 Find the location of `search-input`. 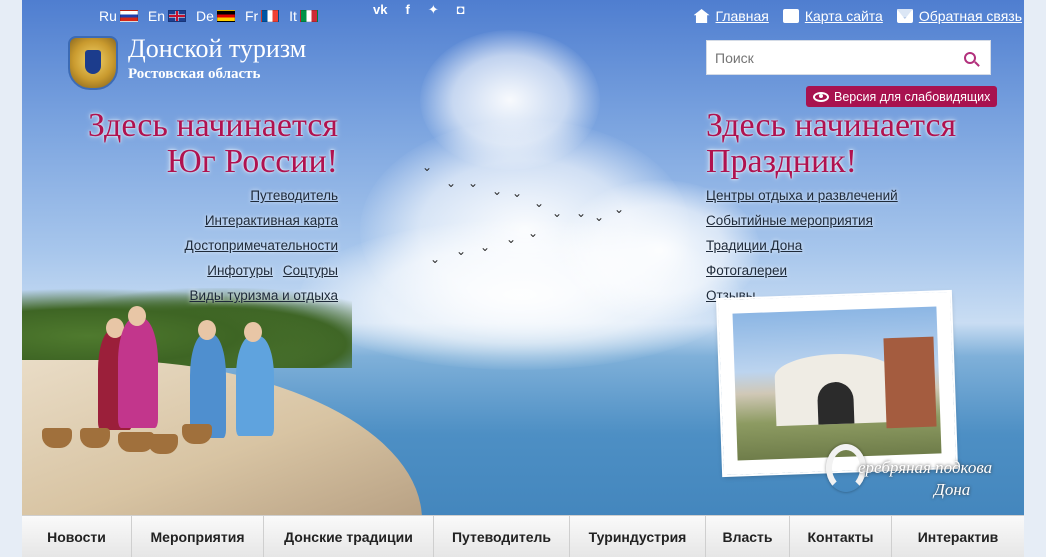

search-input is located at coordinates (828, 57).